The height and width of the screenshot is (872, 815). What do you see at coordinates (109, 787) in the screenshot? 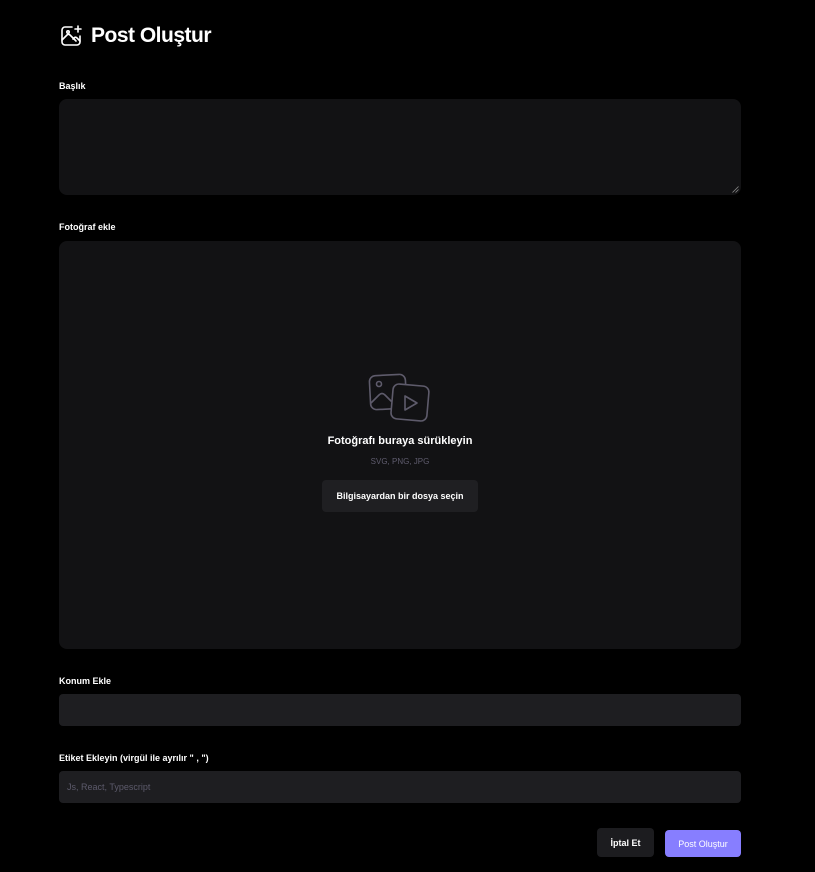
I see `tags-input-placeholder: Js, React, Typescript` at bounding box center [109, 787].